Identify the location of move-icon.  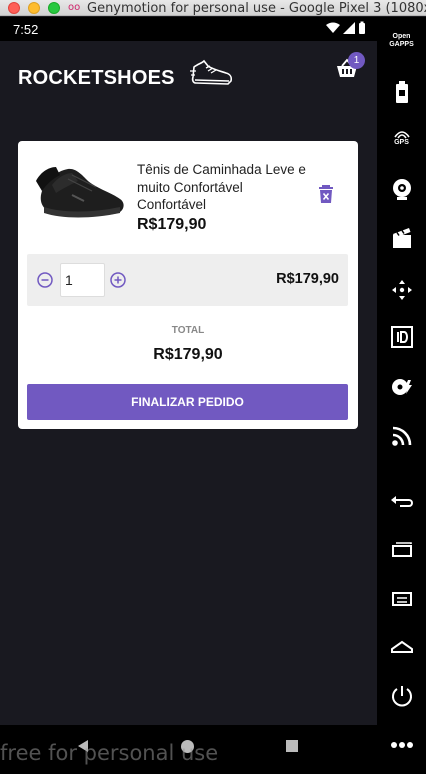
(401, 290).